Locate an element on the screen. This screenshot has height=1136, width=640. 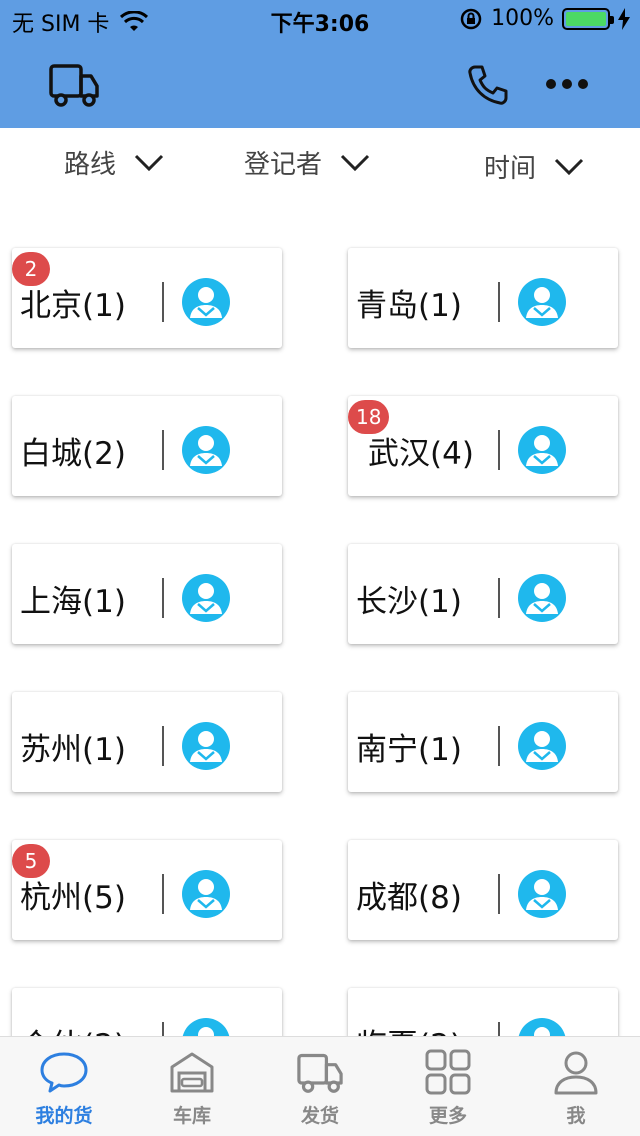
tab-garage: 车库 is located at coordinates (192, 1086).